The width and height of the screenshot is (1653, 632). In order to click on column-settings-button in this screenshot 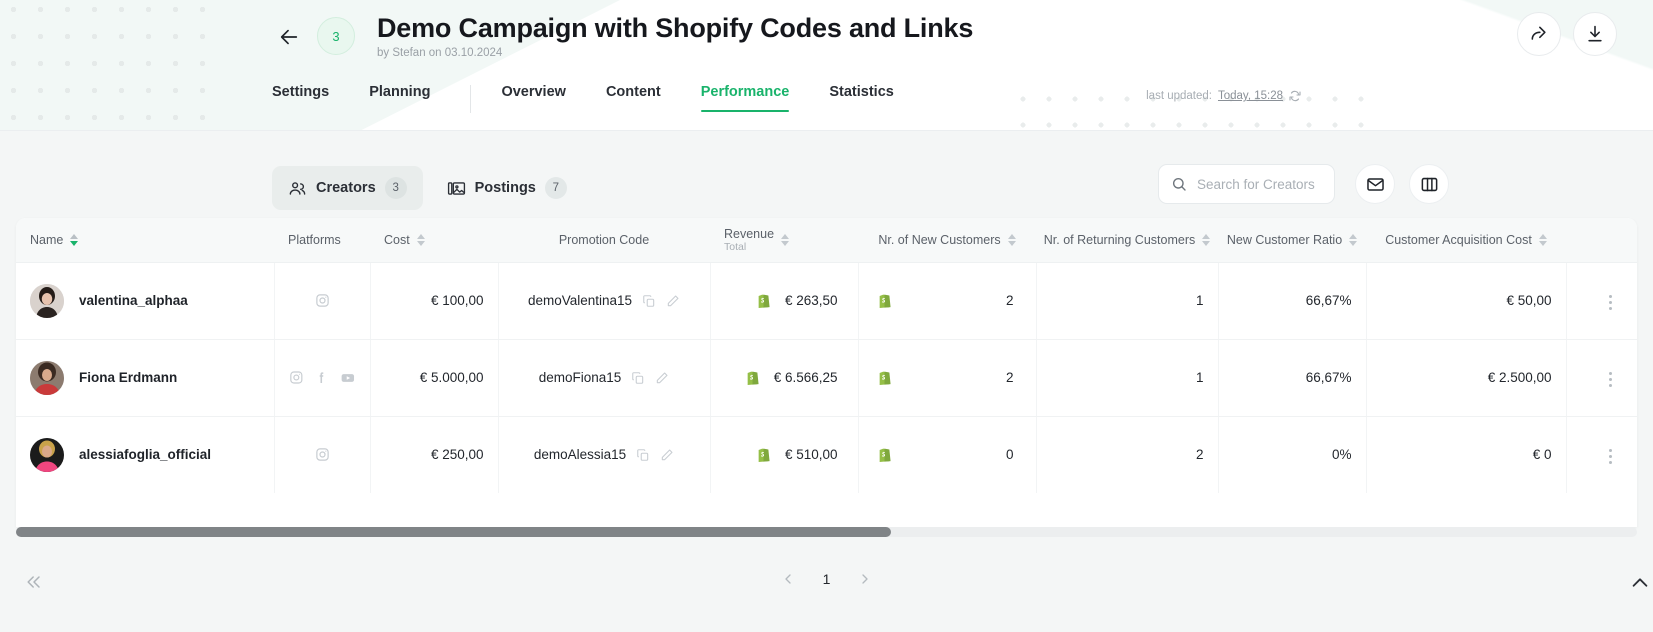, I will do `click(1429, 184)`.